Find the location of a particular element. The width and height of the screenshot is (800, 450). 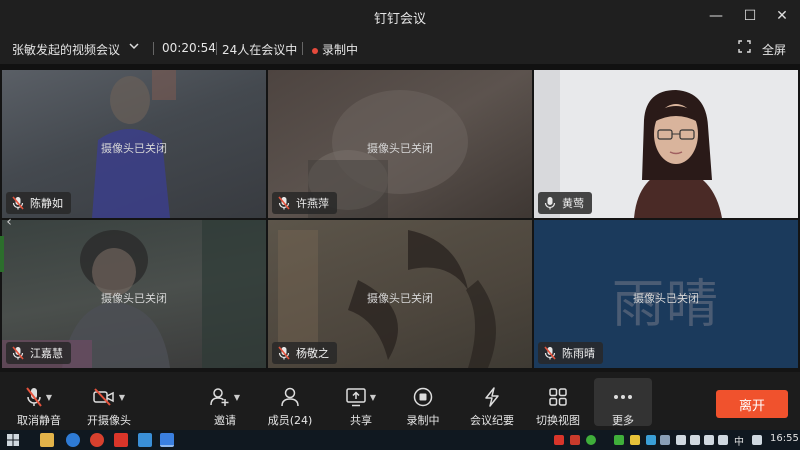

chevron-left-icon: ‹ is located at coordinates (9, 222).